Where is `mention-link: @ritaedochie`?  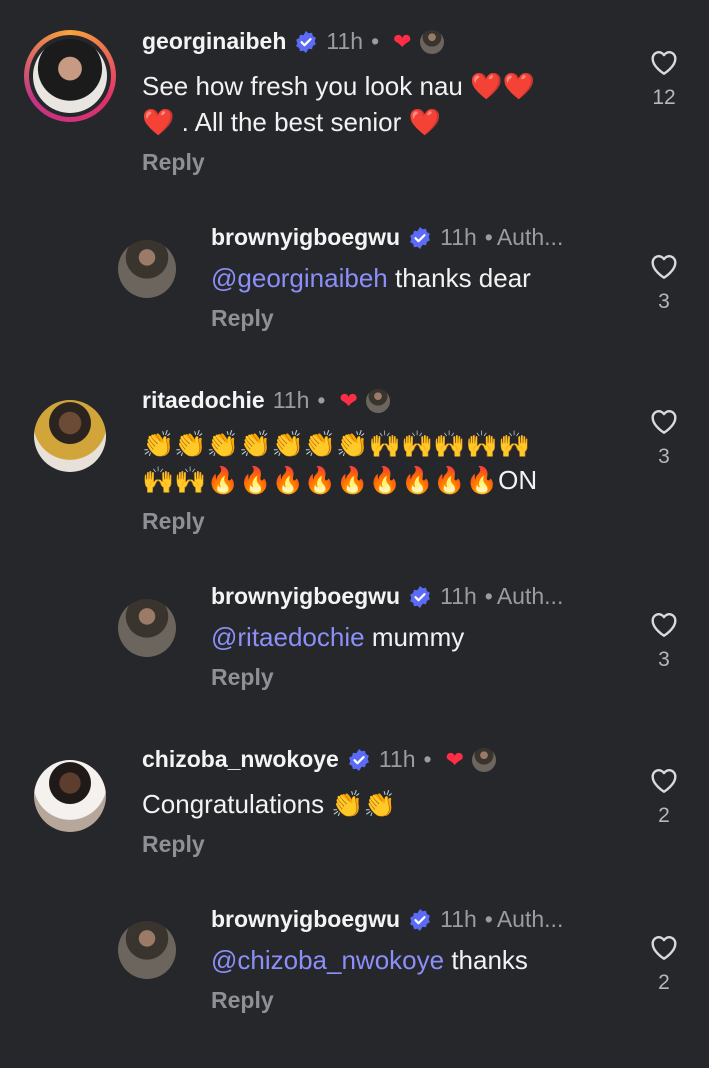 mention-link: @ritaedochie is located at coordinates (288, 637).